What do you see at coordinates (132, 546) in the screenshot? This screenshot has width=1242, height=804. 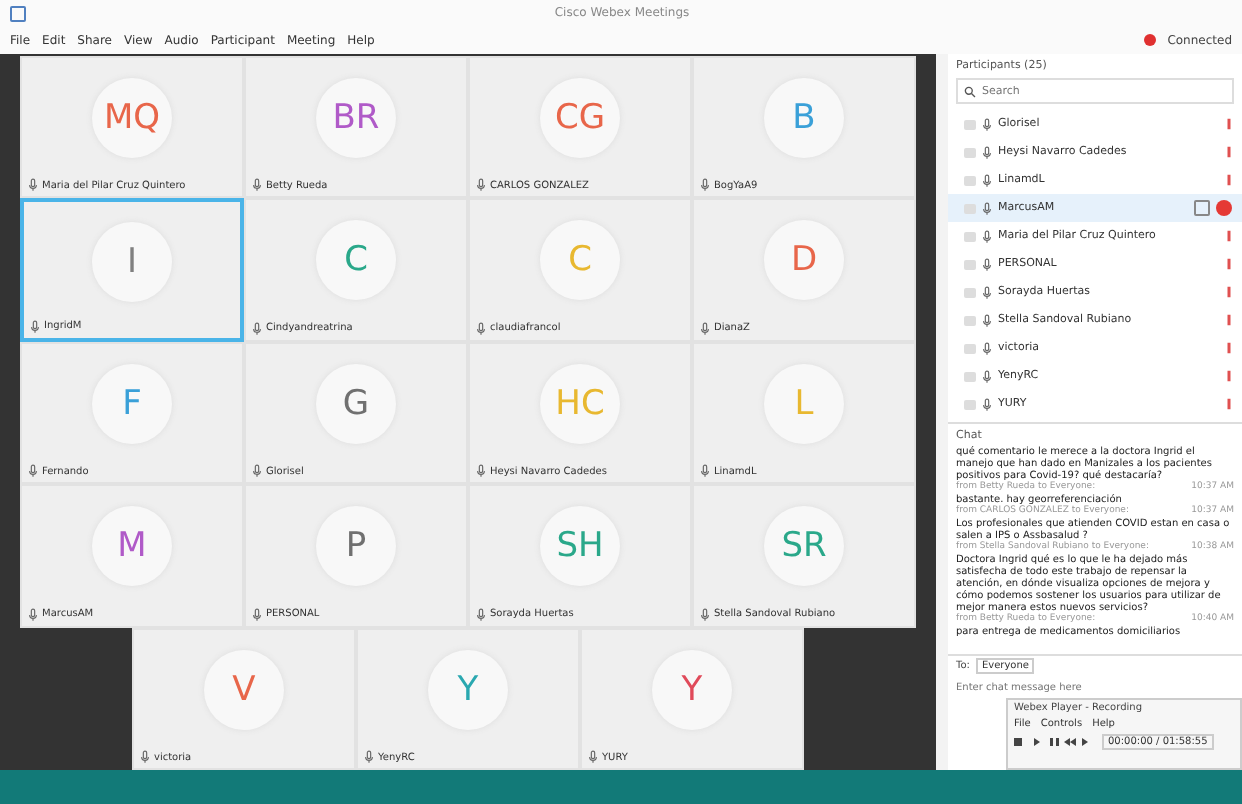 I see `avatar-initials: M` at bounding box center [132, 546].